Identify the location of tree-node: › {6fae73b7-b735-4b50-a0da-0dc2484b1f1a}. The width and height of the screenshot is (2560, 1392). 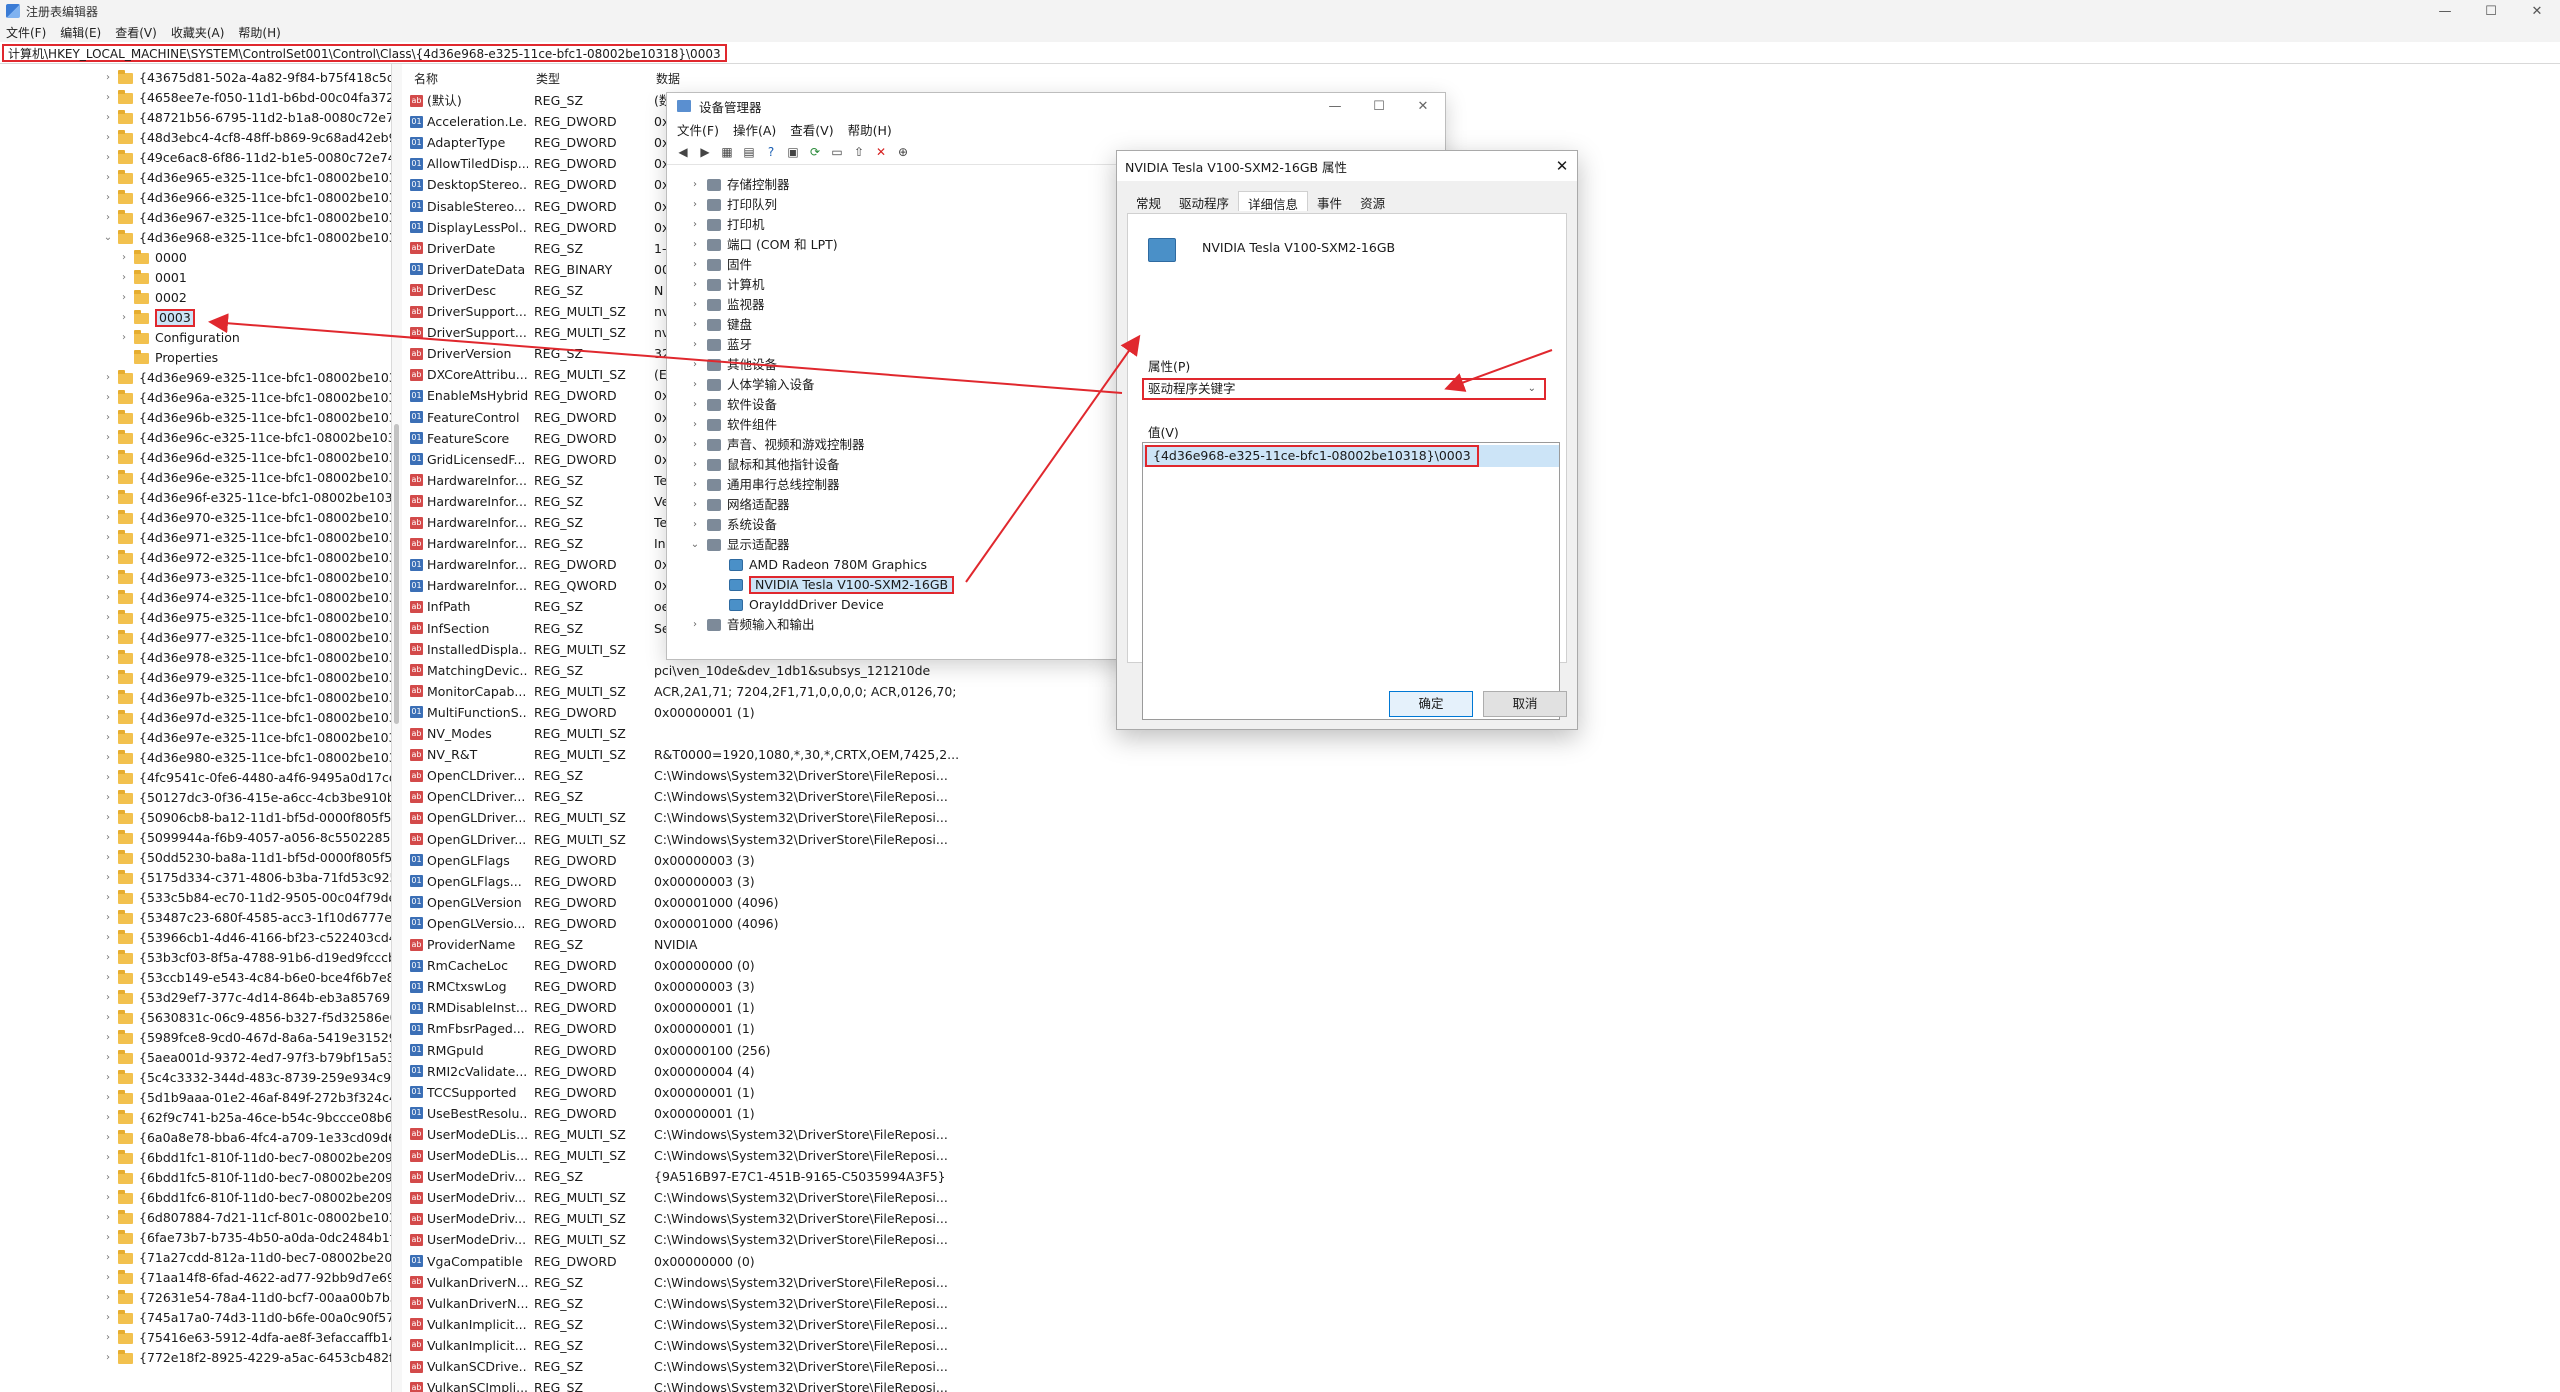
(246, 1238).